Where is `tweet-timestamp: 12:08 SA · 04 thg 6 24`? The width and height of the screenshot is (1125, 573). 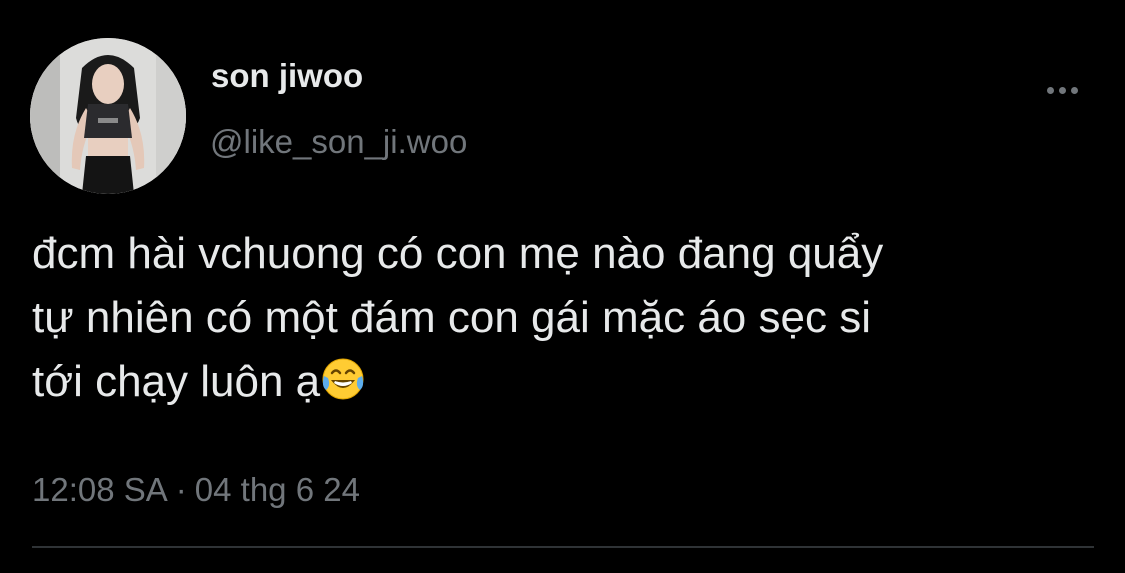 tweet-timestamp: 12:08 SA · 04 thg 6 24 is located at coordinates (196, 490).